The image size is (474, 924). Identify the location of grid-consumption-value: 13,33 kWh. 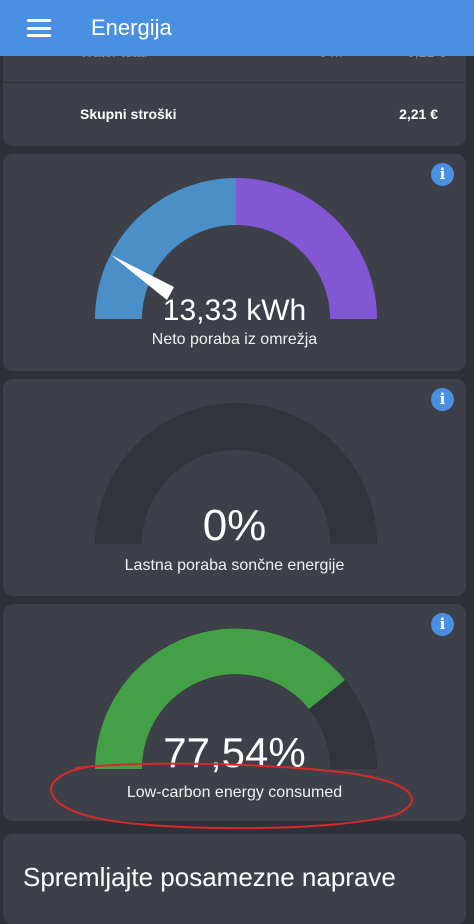
(234, 310).